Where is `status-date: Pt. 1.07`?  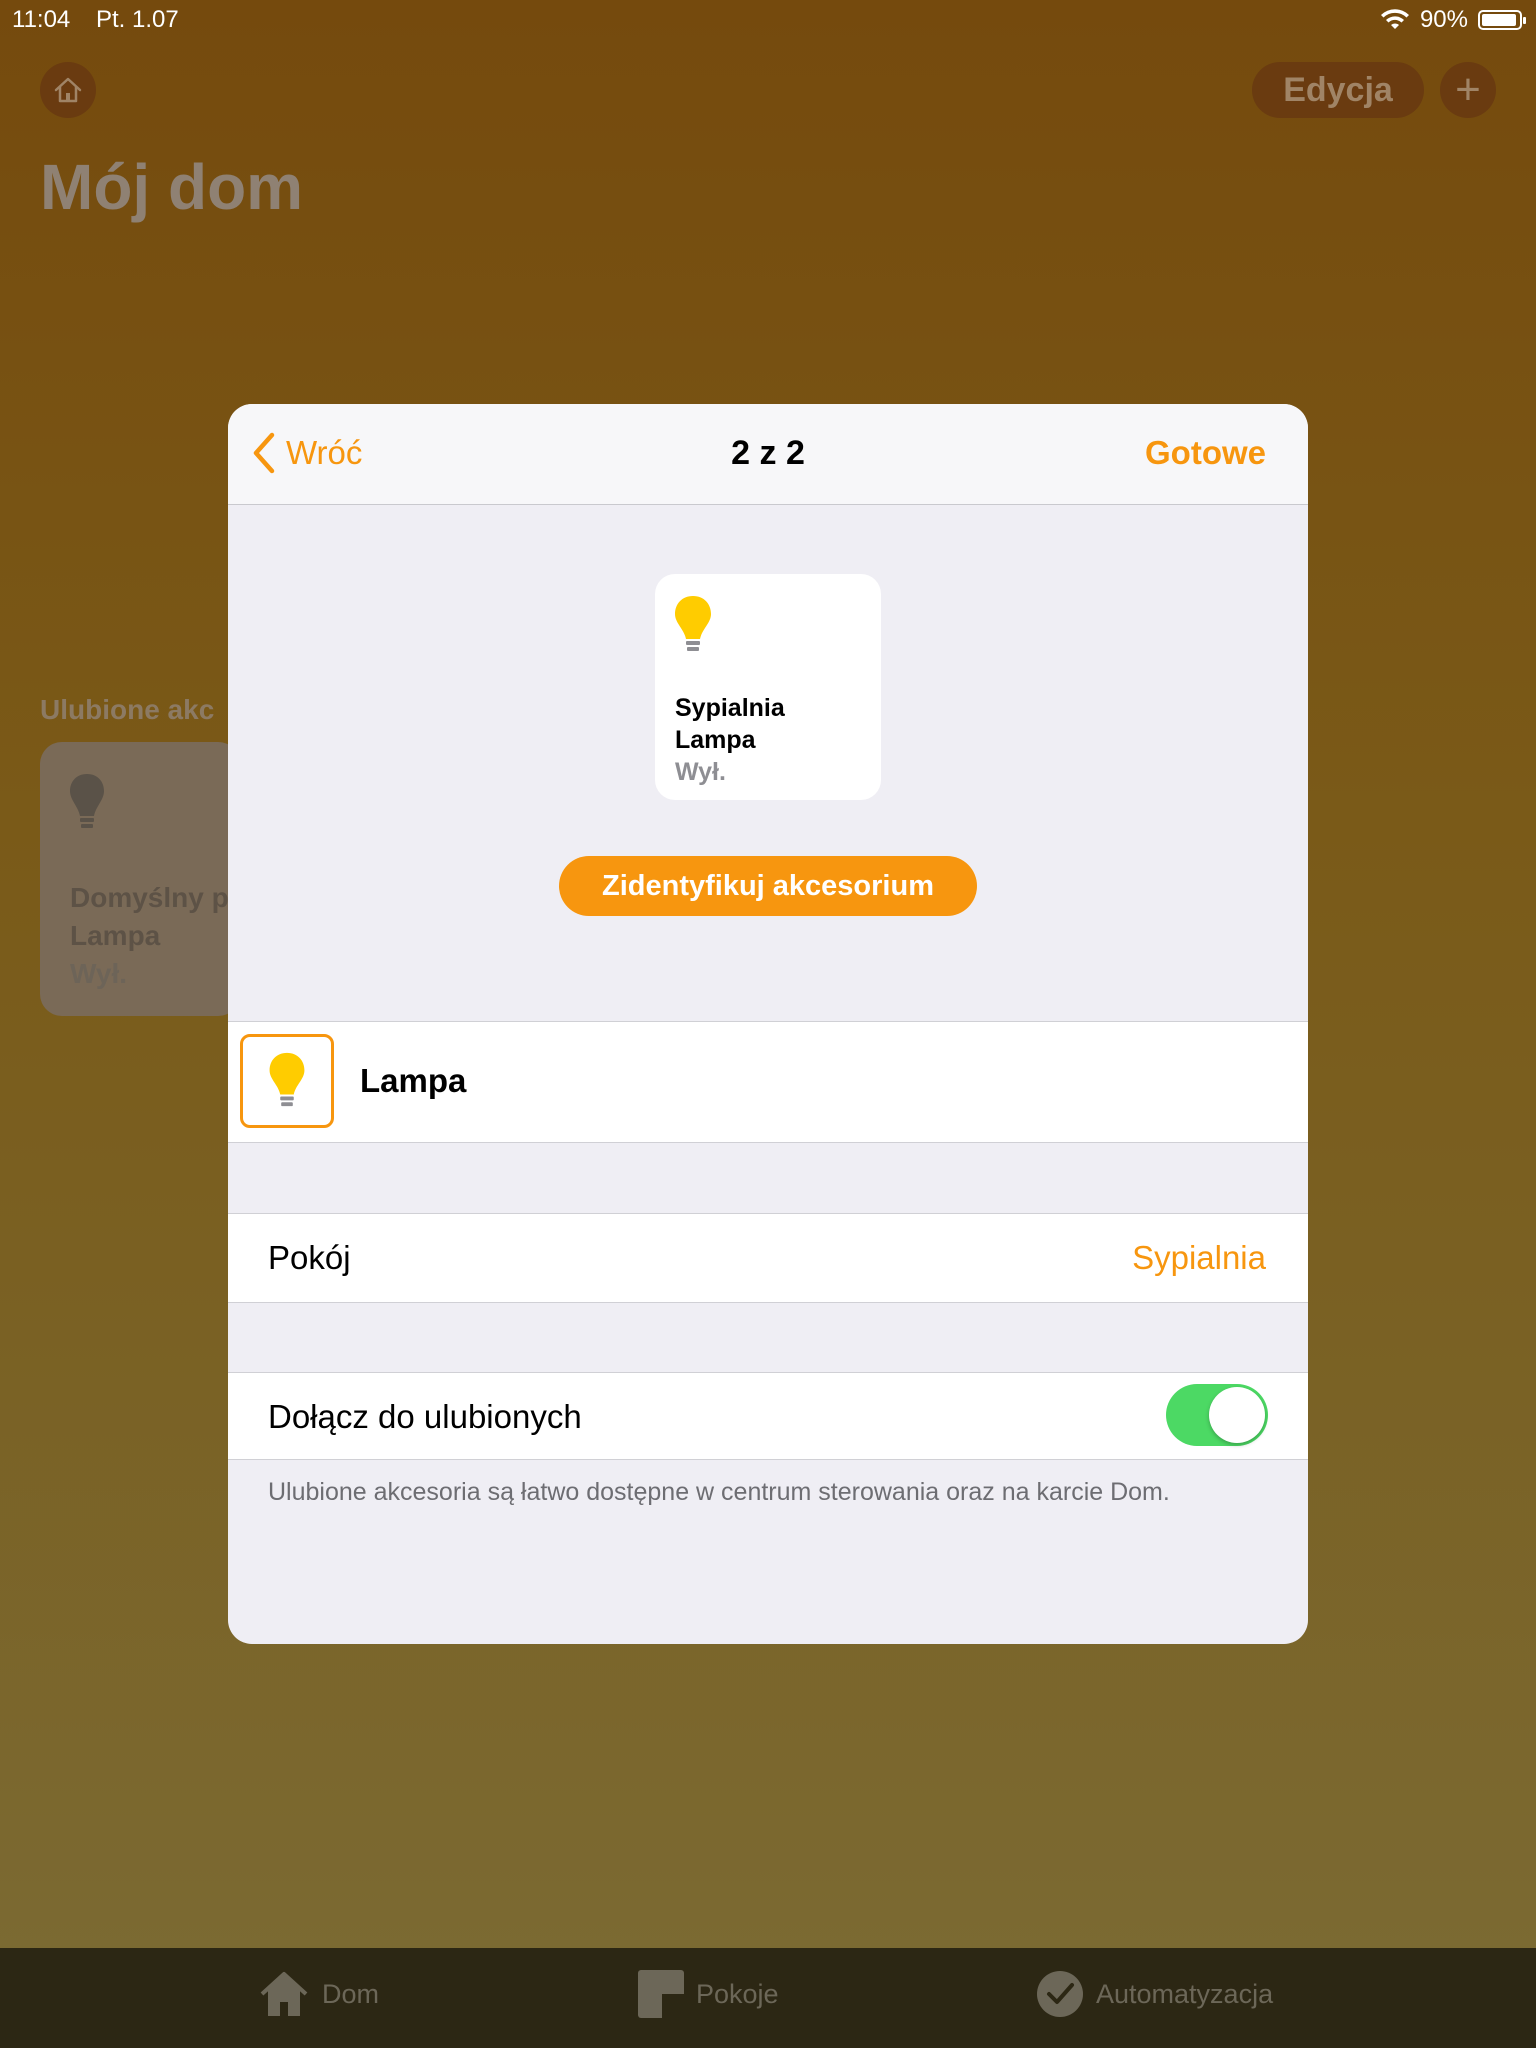
status-date: Pt. 1.07 is located at coordinates (137, 19).